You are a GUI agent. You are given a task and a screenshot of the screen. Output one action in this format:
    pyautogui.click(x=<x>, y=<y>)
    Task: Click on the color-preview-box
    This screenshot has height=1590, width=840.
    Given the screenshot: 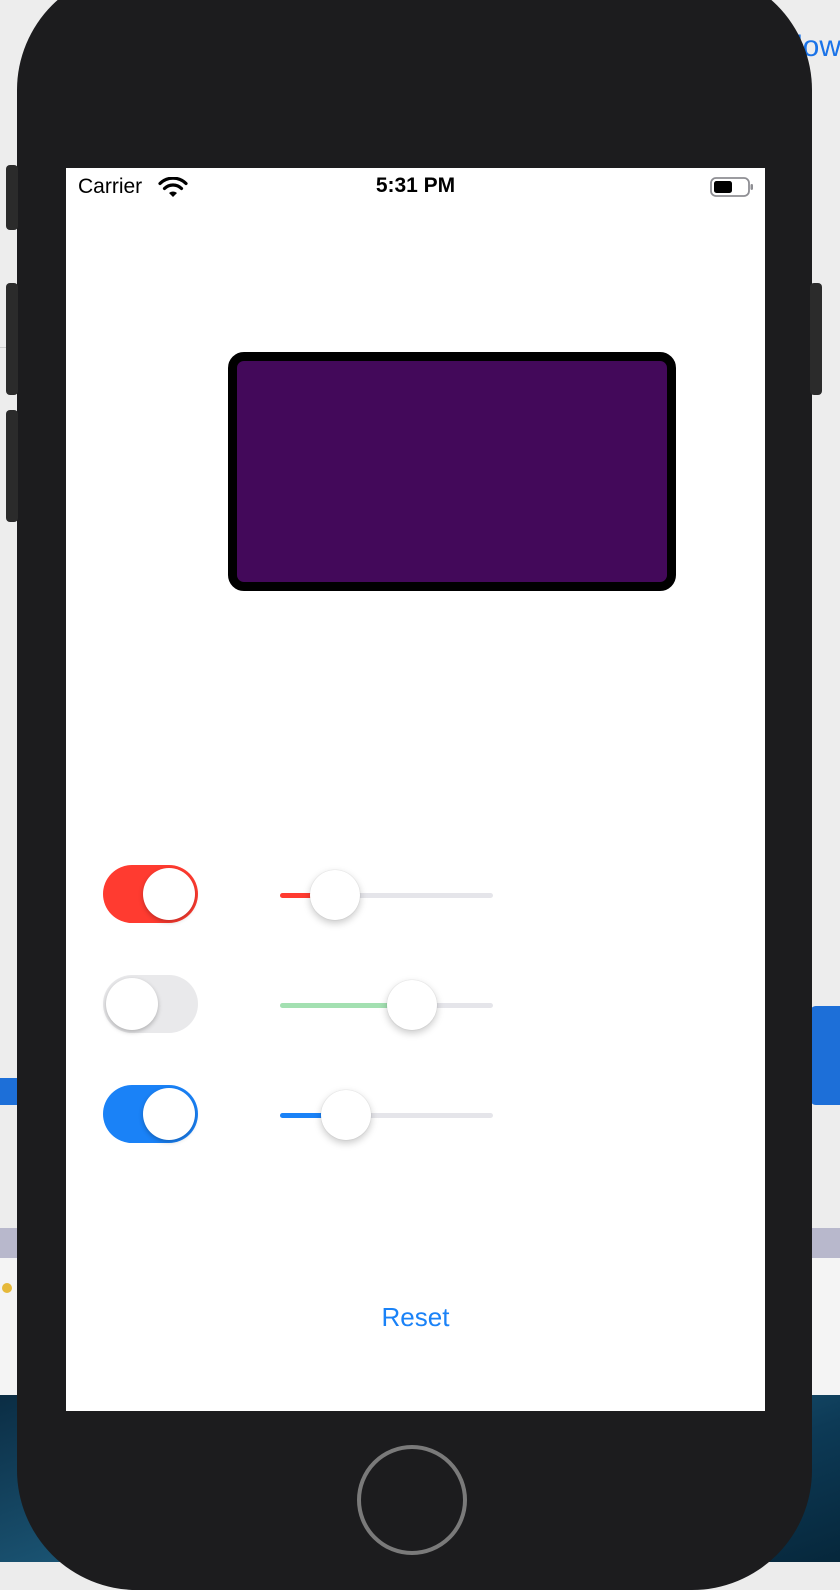 What is the action you would take?
    pyautogui.click(x=452, y=471)
    